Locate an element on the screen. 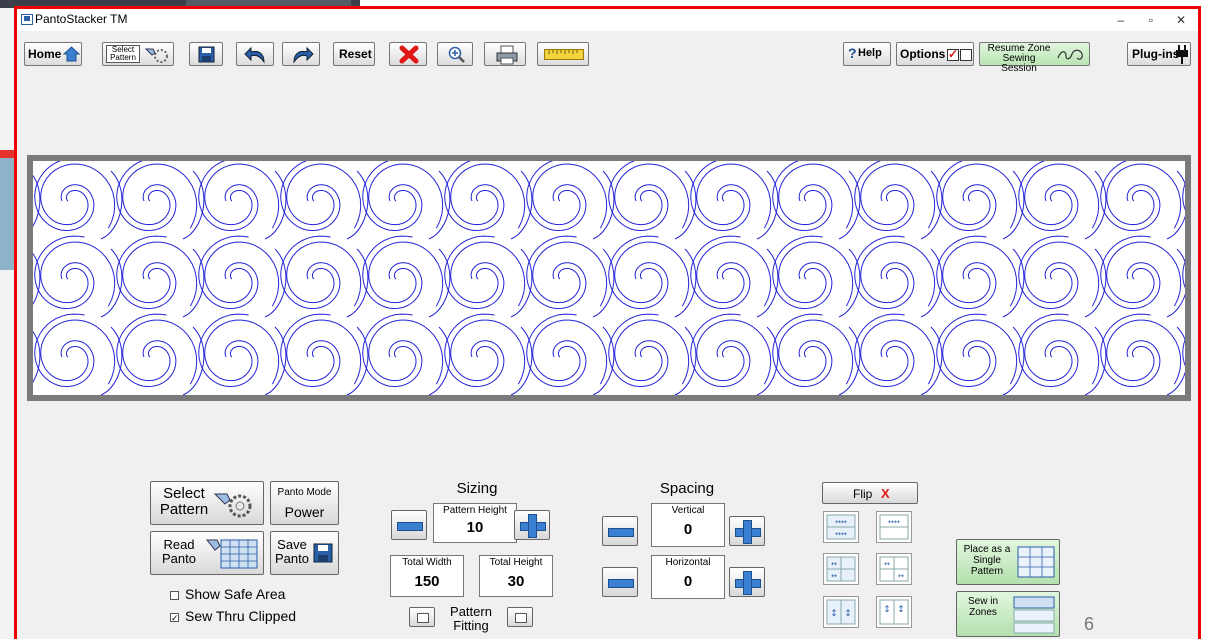 The height and width of the screenshot is (639, 1211). sew-thru-clipped-label: Sew Thru Clipped is located at coordinates (241, 616).